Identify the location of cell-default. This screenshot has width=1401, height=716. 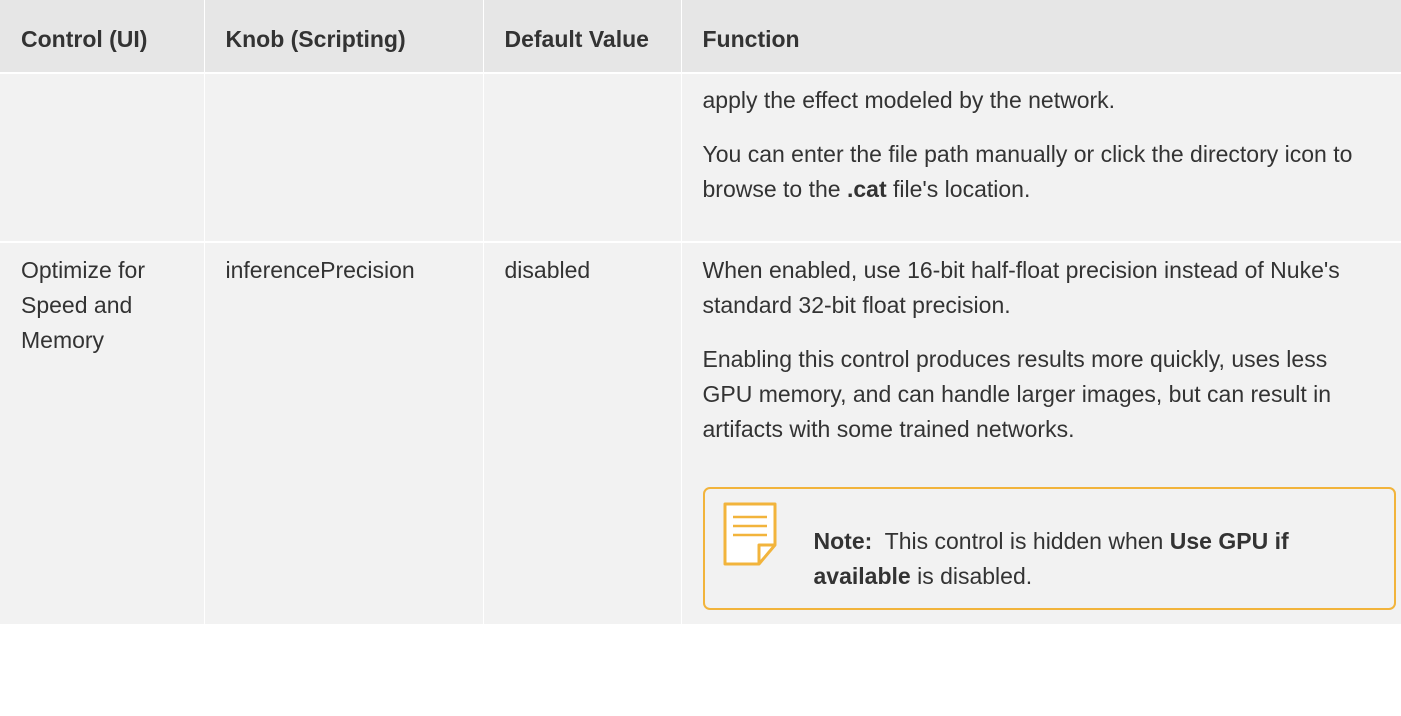
(582, 158).